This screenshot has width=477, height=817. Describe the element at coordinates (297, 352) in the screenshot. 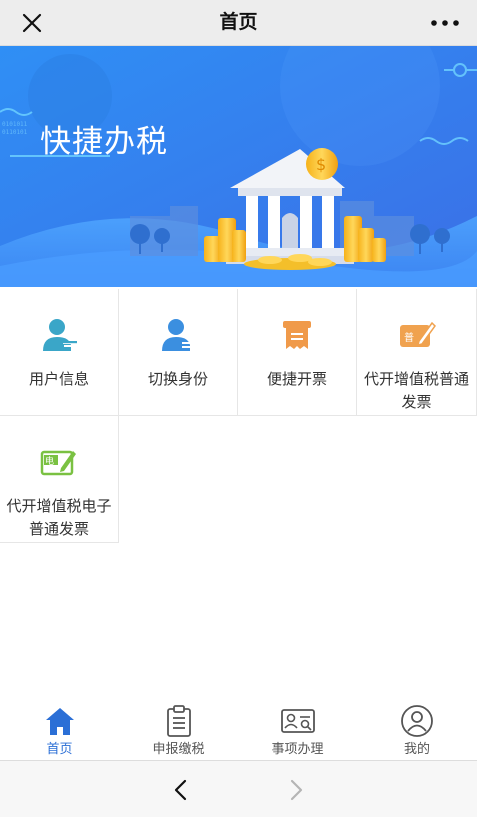

I see `grid-item-quick-invoice: 便捷开票` at that location.